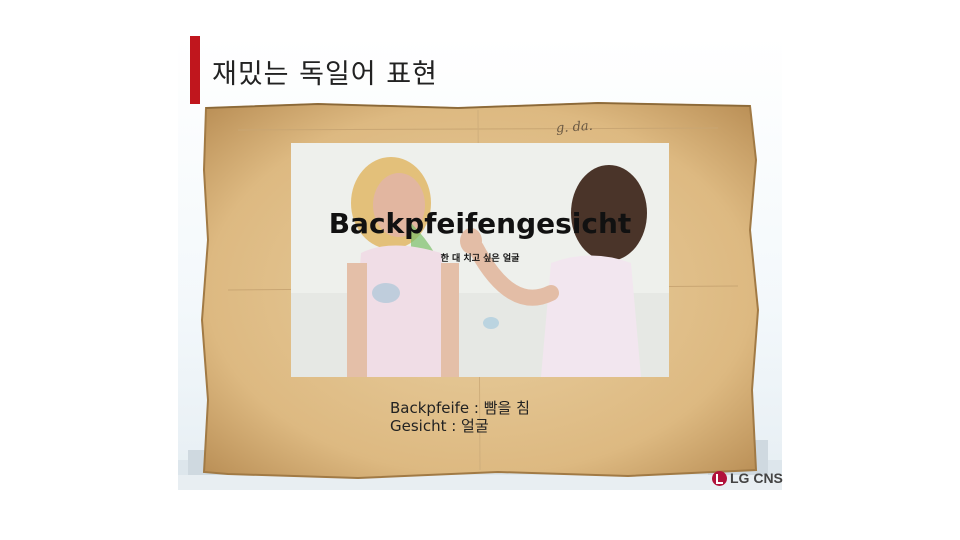  Describe the element at coordinates (719, 478) in the screenshot. I see `lg-logo-icon` at that location.